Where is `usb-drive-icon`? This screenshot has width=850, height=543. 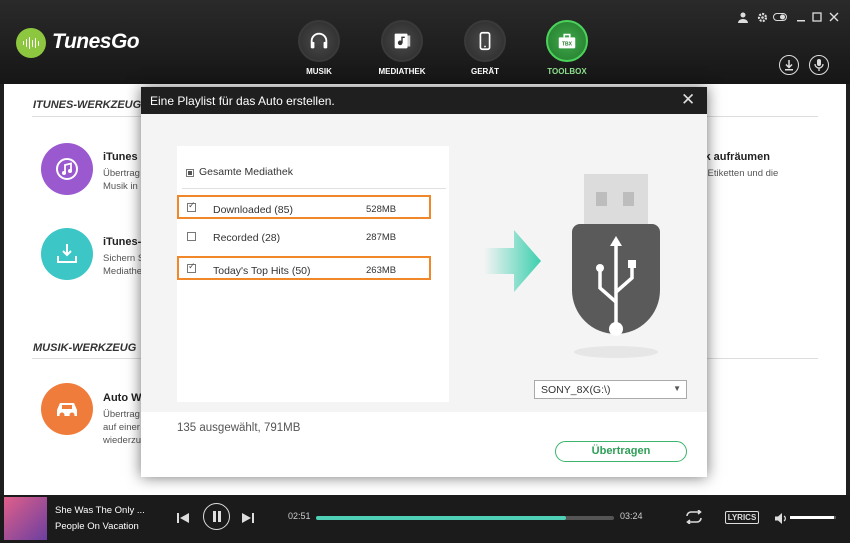 usb-drive-icon is located at coordinates (616, 266).